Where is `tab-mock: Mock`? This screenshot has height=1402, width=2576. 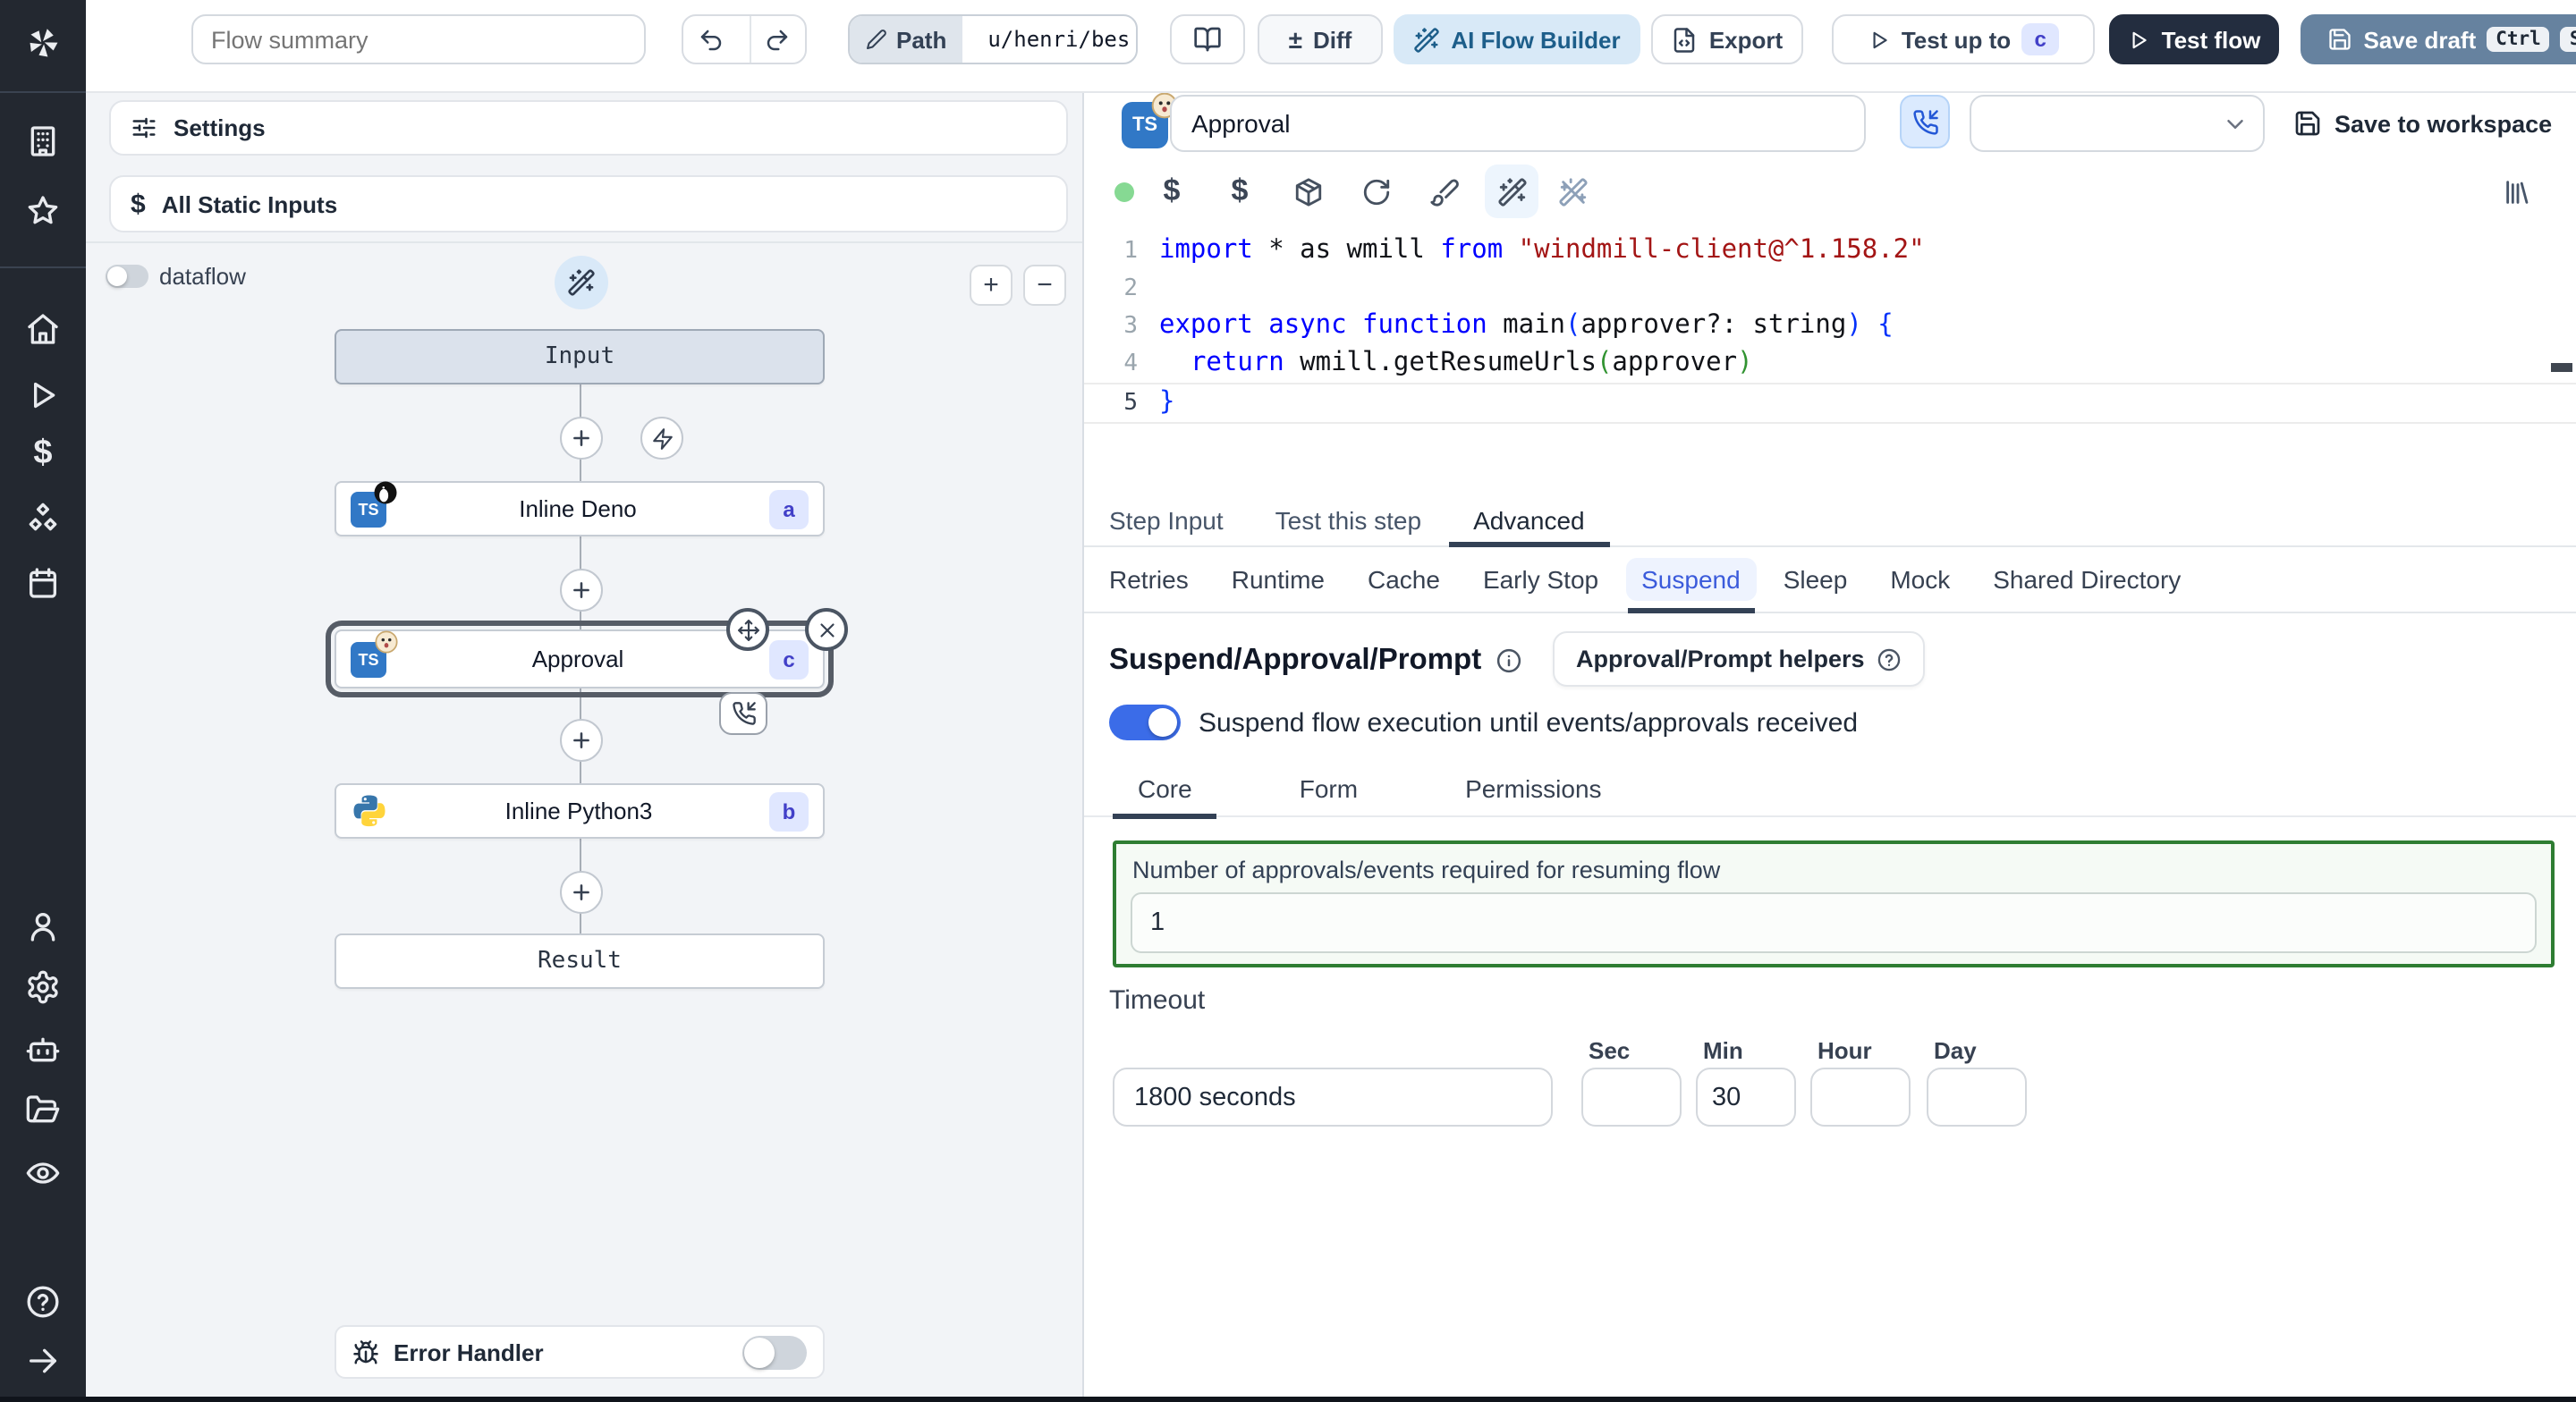 tab-mock: Mock is located at coordinates (1920, 578).